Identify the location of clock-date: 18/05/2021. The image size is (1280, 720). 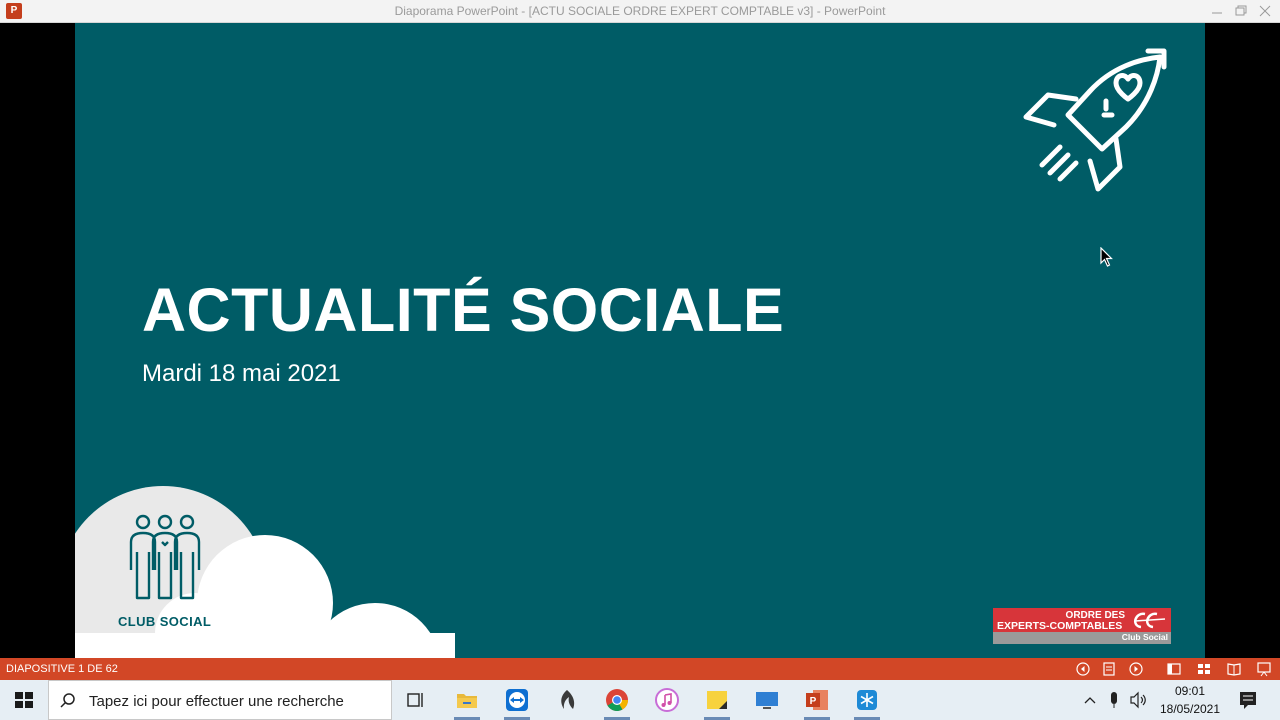
(1190, 709).